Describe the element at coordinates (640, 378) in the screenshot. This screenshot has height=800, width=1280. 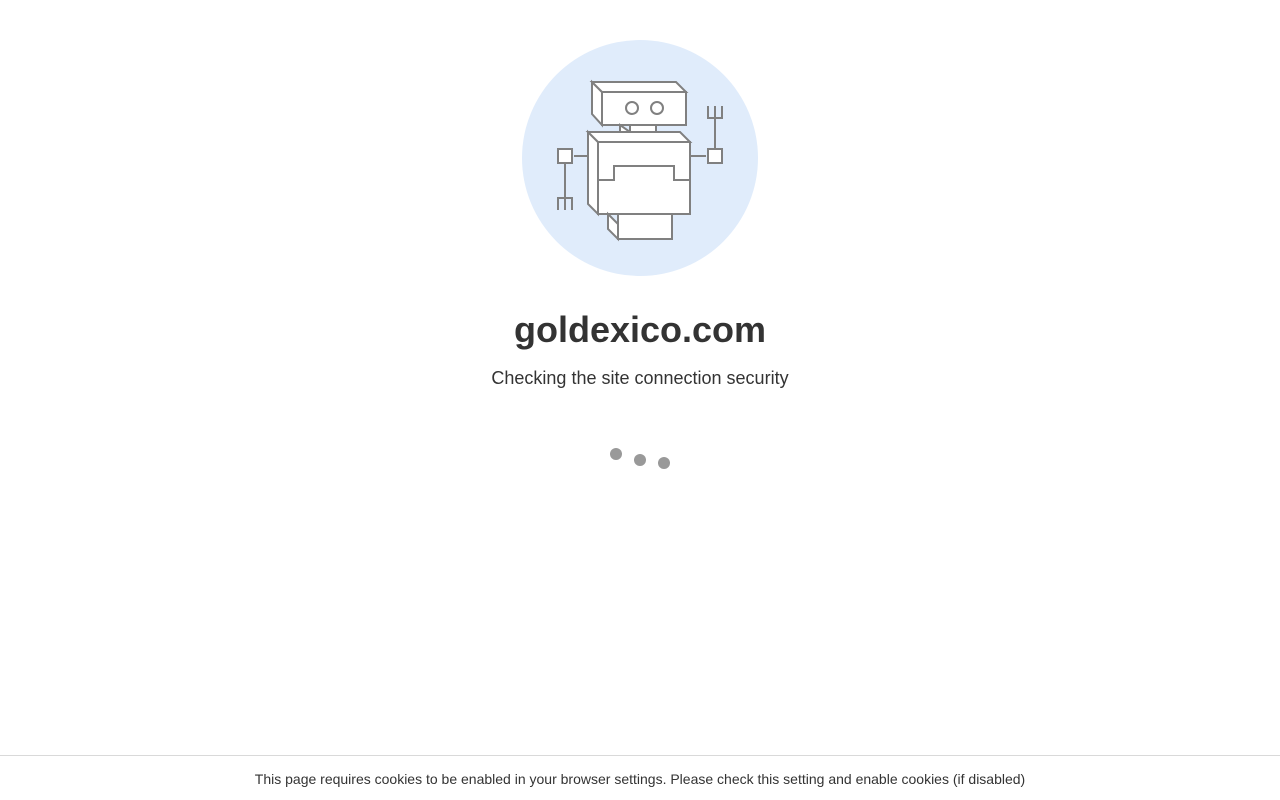
I see `security-check-status: Checking the site connection security` at that location.